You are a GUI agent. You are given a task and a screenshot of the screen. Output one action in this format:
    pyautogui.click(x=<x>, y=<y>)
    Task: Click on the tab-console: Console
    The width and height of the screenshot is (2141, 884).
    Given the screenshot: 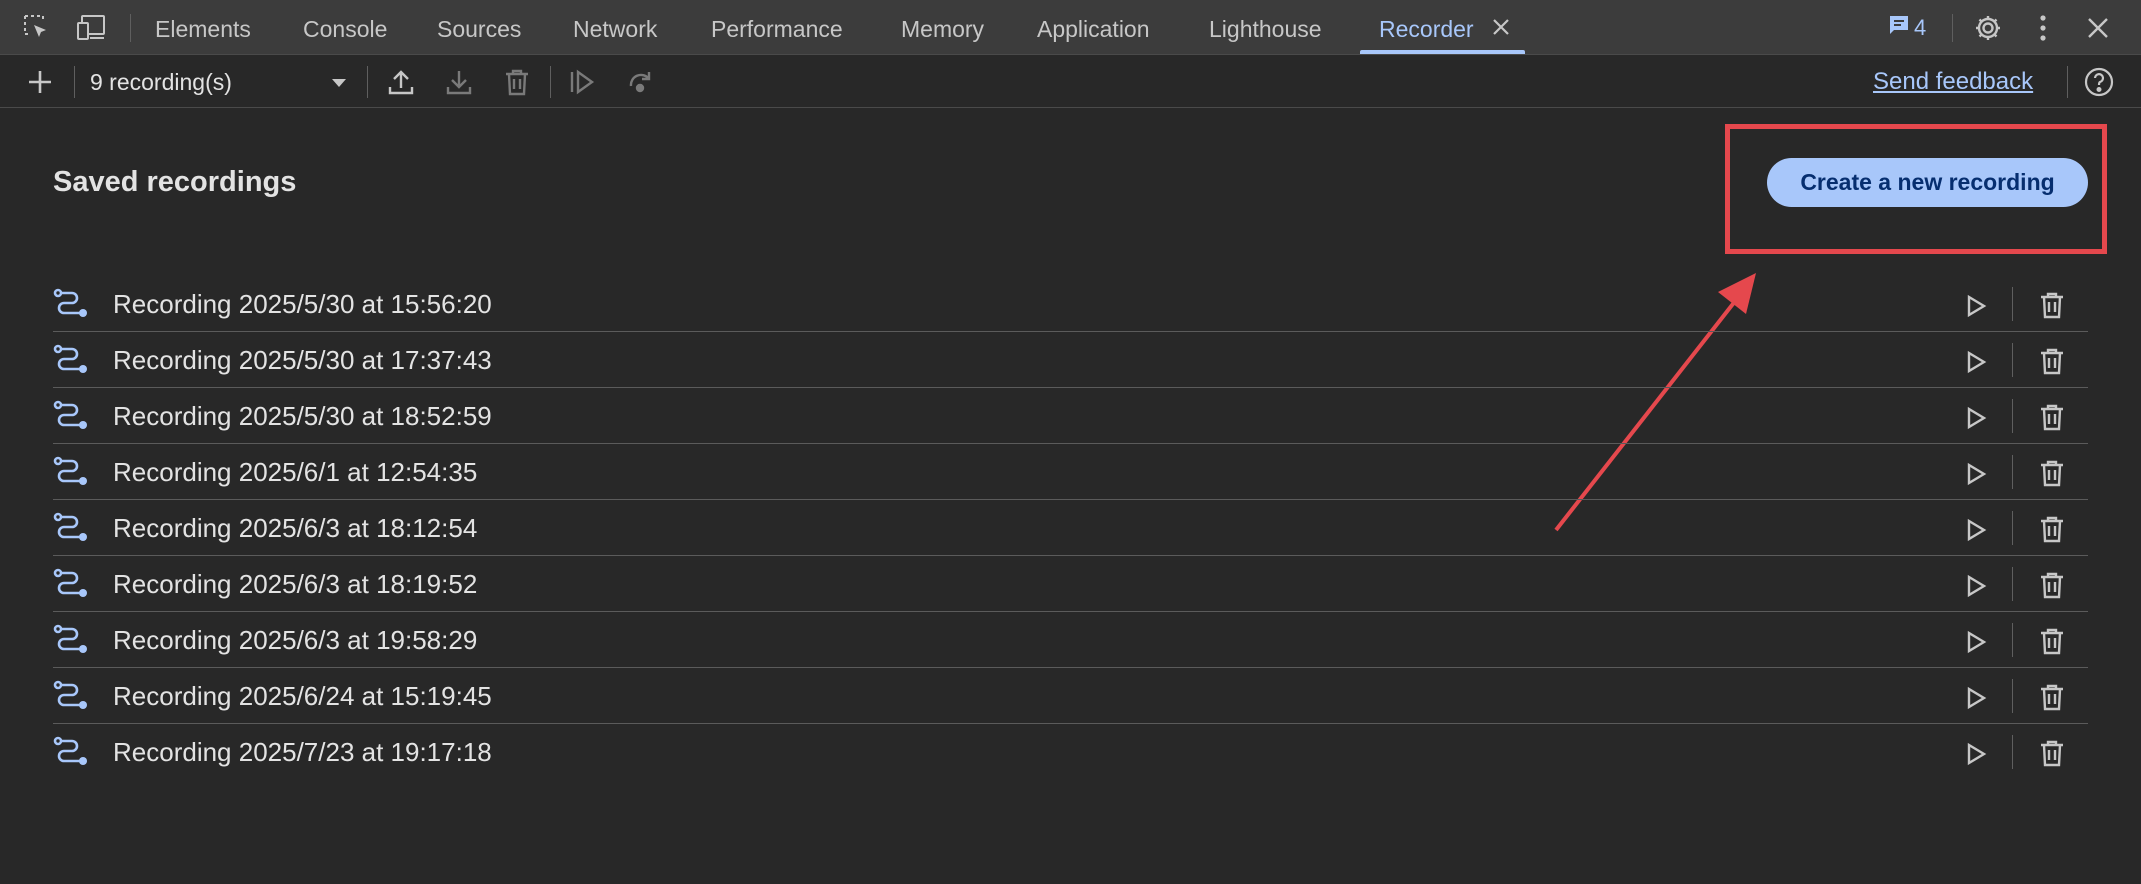 What is the action you would take?
    pyautogui.click(x=345, y=27)
    